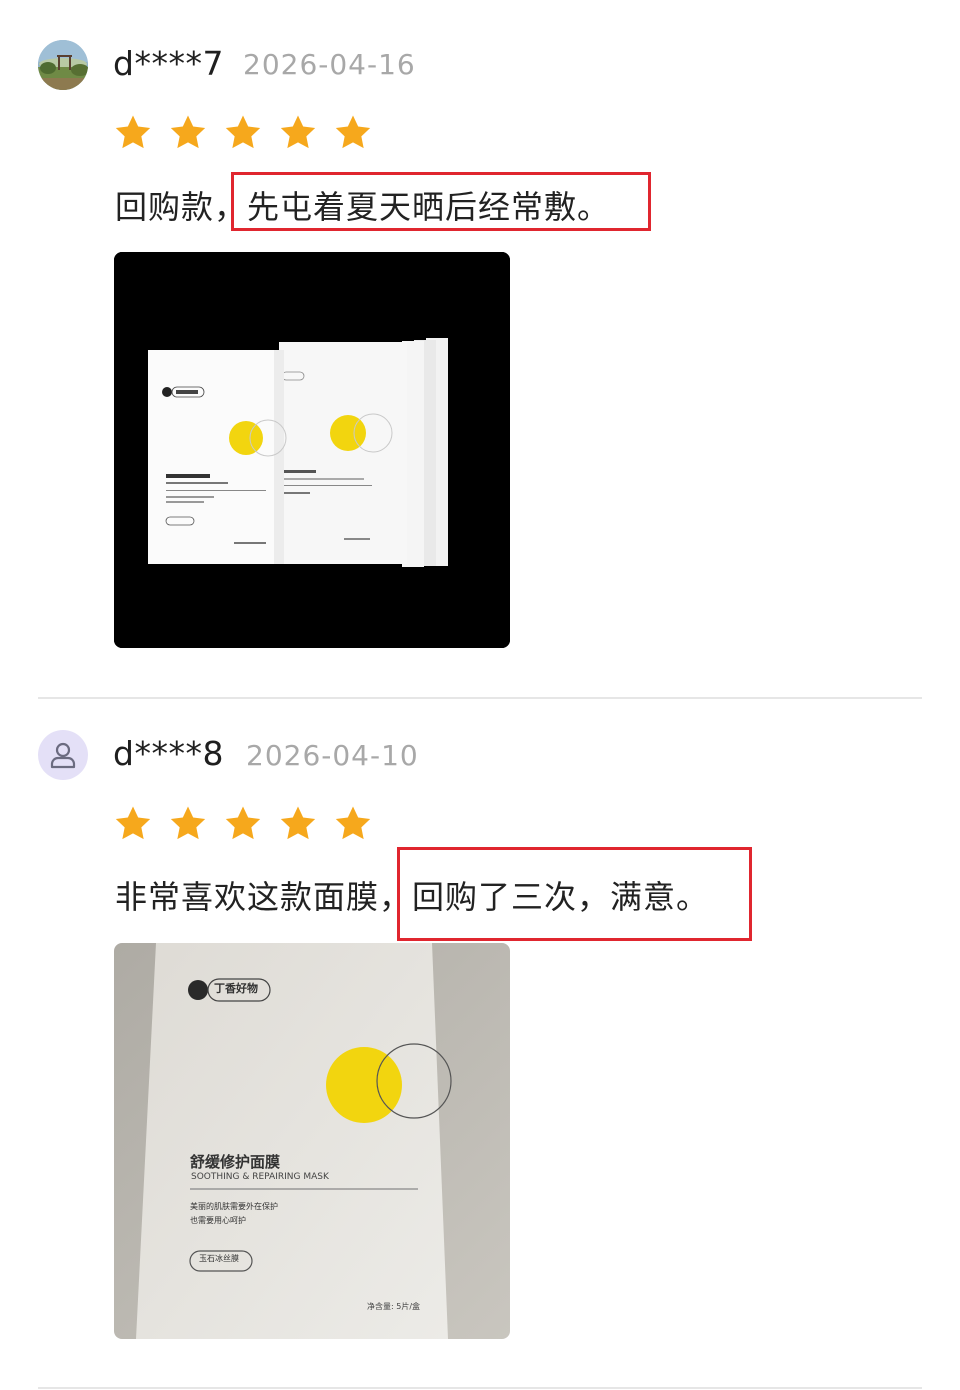 This screenshot has width=960, height=1390. What do you see at coordinates (234, 1206) in the screenshot?
I see `slogan-line: 美丽的肌肤需要外在保护` at bounding box center [234, 1206].